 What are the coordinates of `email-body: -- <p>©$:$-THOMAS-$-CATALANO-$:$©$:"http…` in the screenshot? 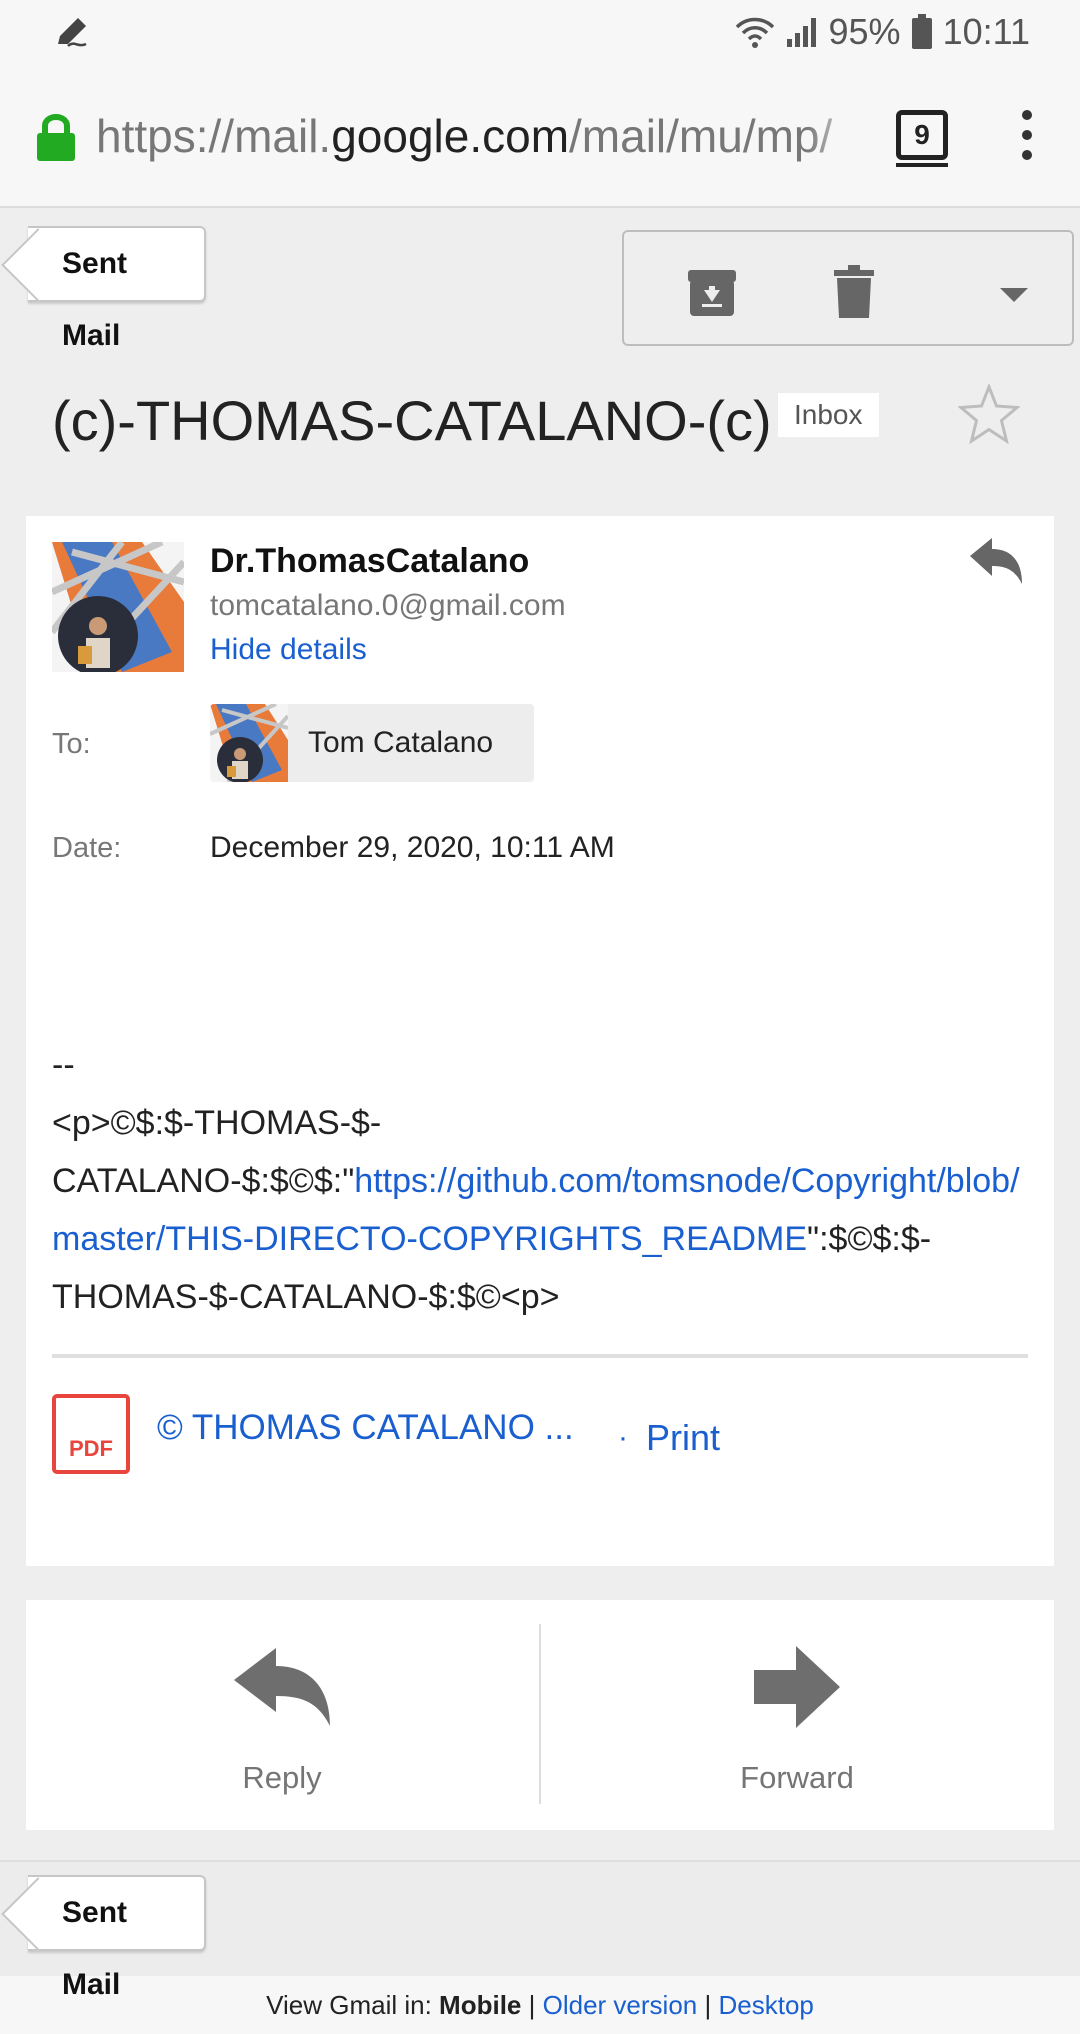 It's located at (542, 1181).